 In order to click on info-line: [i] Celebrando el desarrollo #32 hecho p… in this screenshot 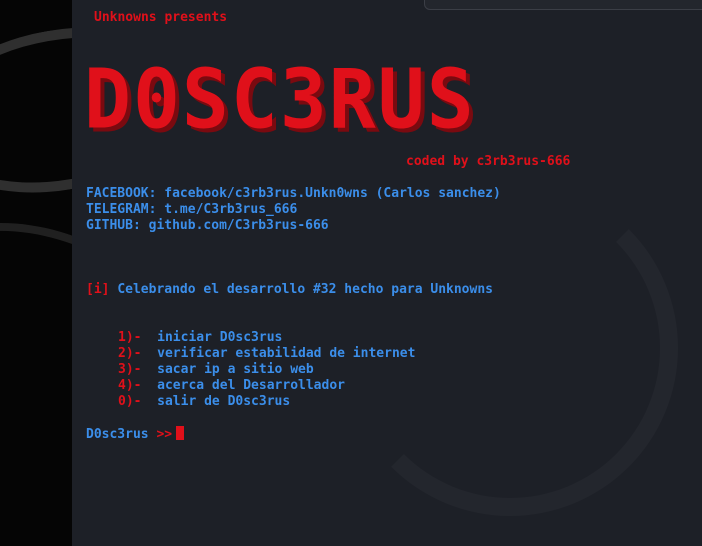, I will do `click(289, 290)`.